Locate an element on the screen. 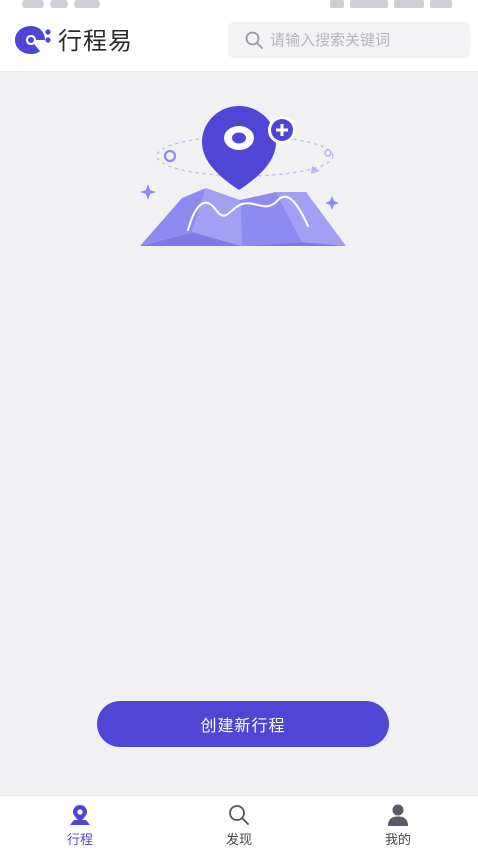  tab-label: 行程 is located at coordinates (79, 840).